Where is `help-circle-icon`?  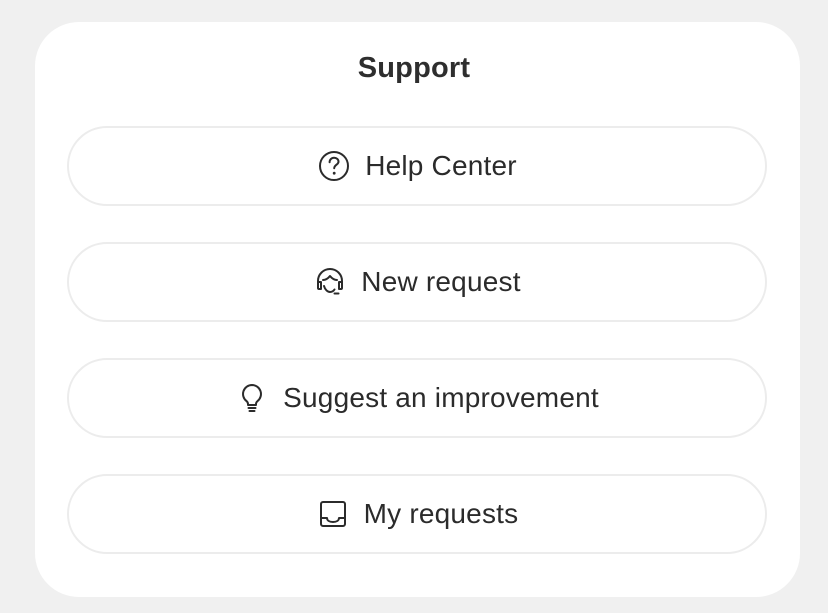
help-circle-icon is located at coordinates (334, 166).